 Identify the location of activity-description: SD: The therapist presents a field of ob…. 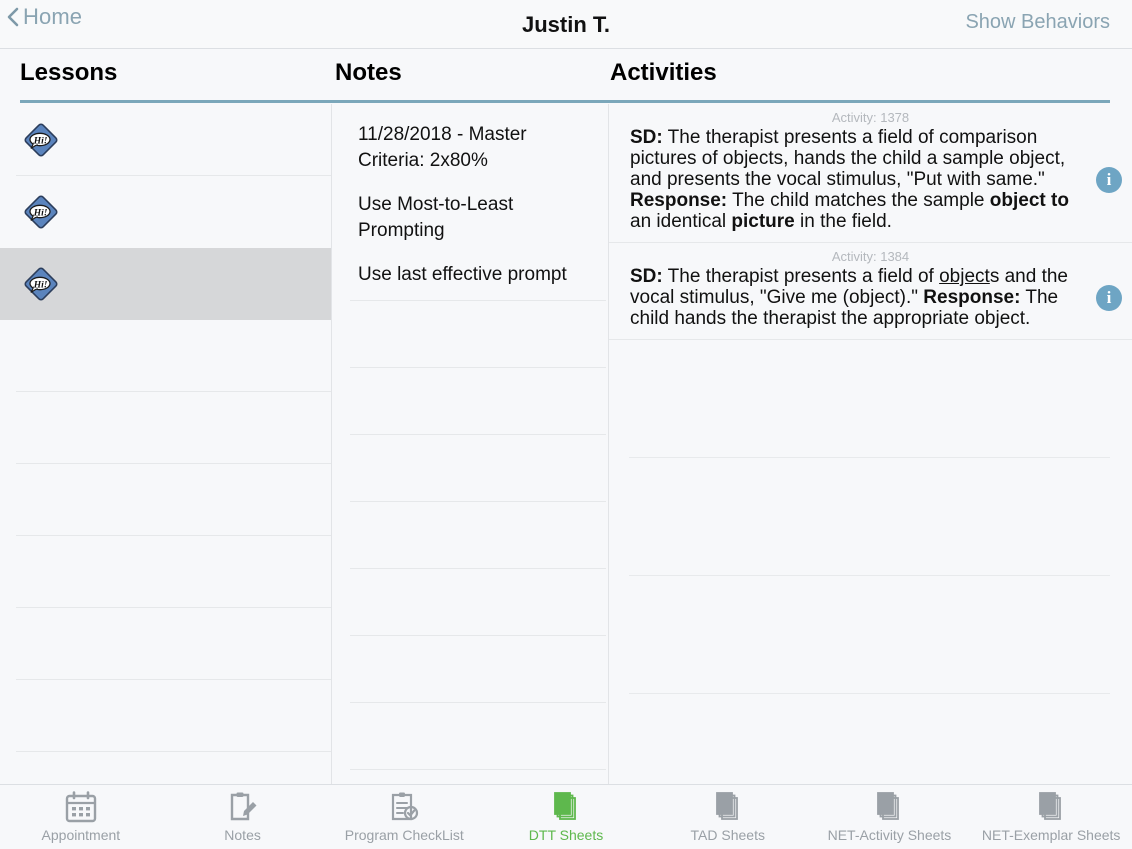
(849, 297).